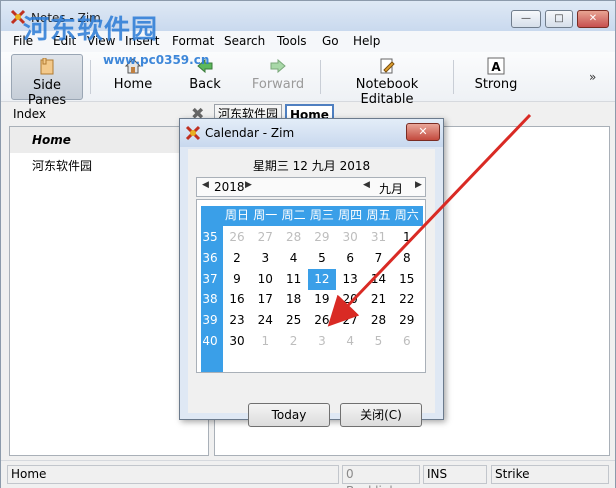 Image resolution: width=616 pixels, height=488 pixels. What do you see at coordinates (173, 474) in the screenshot?
I see `status-page: Home` at bounding box center [173, 474].